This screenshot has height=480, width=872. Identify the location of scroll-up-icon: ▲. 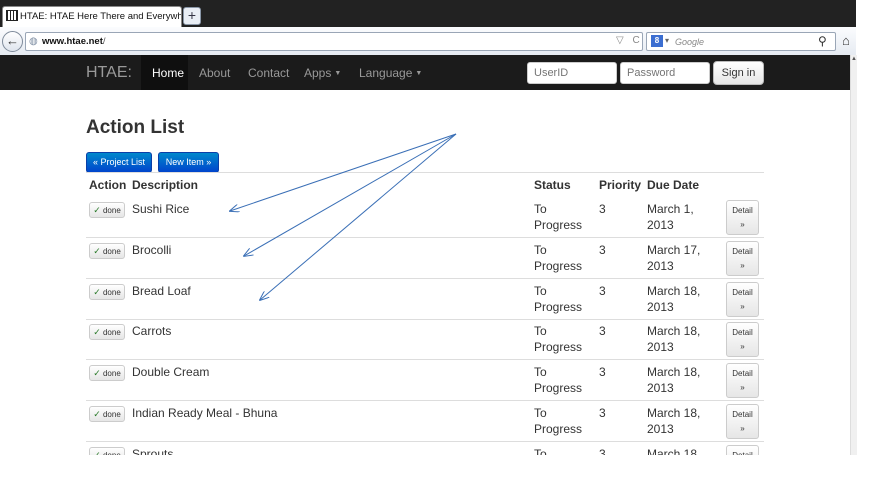
(854, 59).